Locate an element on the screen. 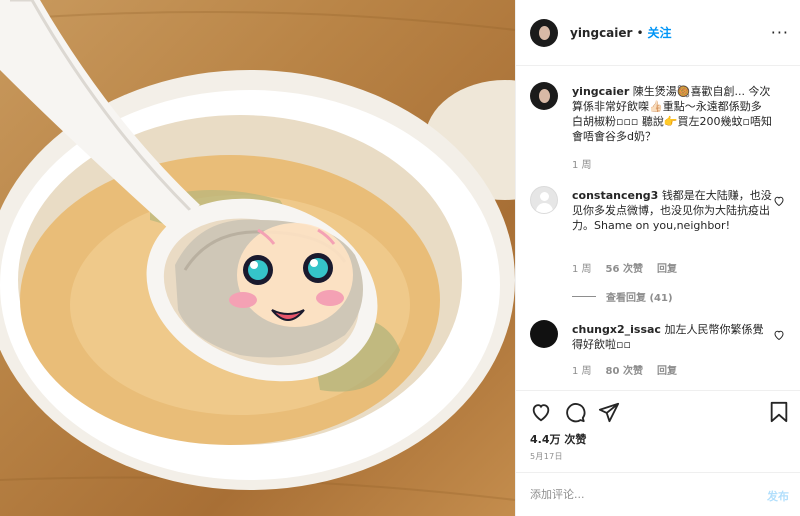 This screenshot has height=516, width=800. comment-input is located at coordinates (630, 494).